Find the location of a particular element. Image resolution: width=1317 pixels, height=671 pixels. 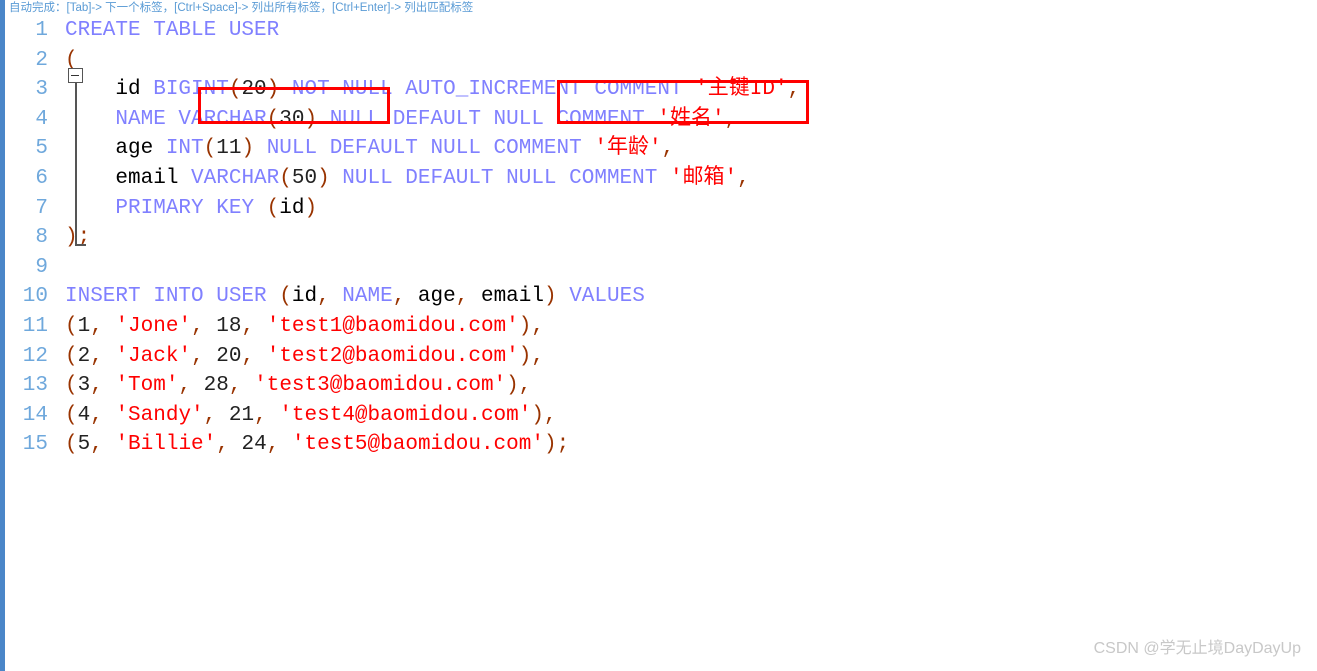

code-token: 'test5@baomidou.com' is located at coordinates (417, 445).